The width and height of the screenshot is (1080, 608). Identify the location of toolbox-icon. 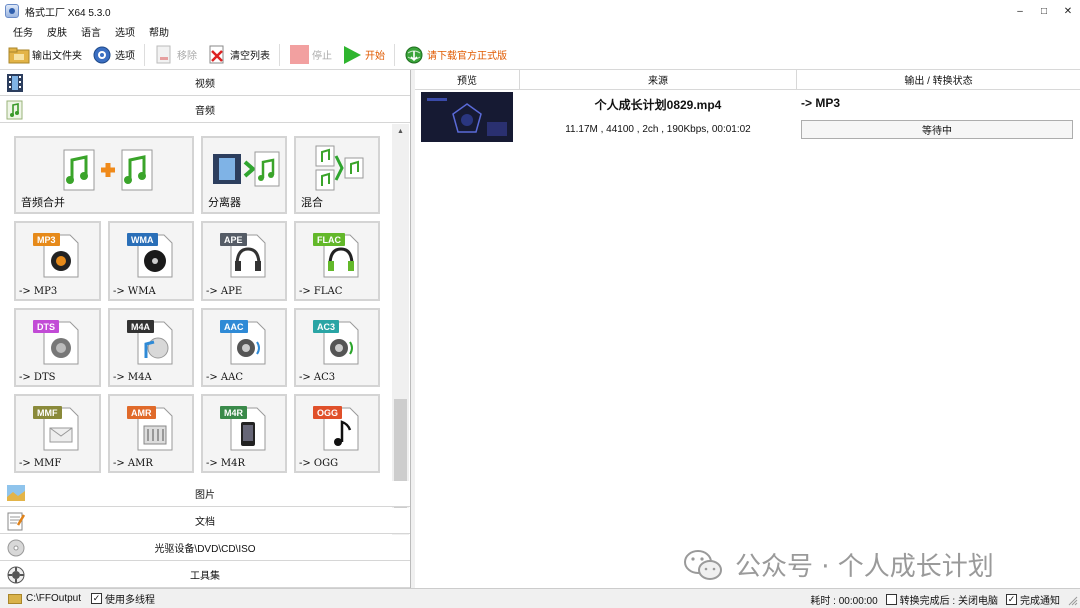
(16, 575).